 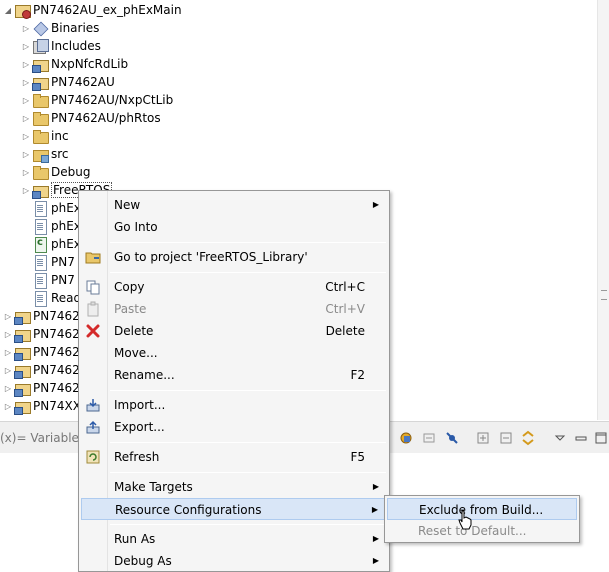 I want to click on refresh-icon, so click(x=93, y=457).